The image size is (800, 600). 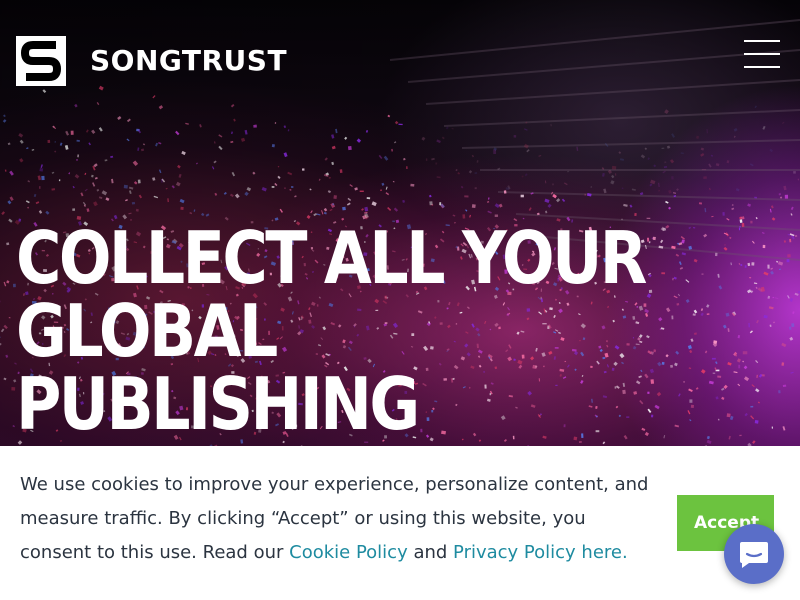 I want to click on hamburger-menu-icon, so click(x=762, y=54).